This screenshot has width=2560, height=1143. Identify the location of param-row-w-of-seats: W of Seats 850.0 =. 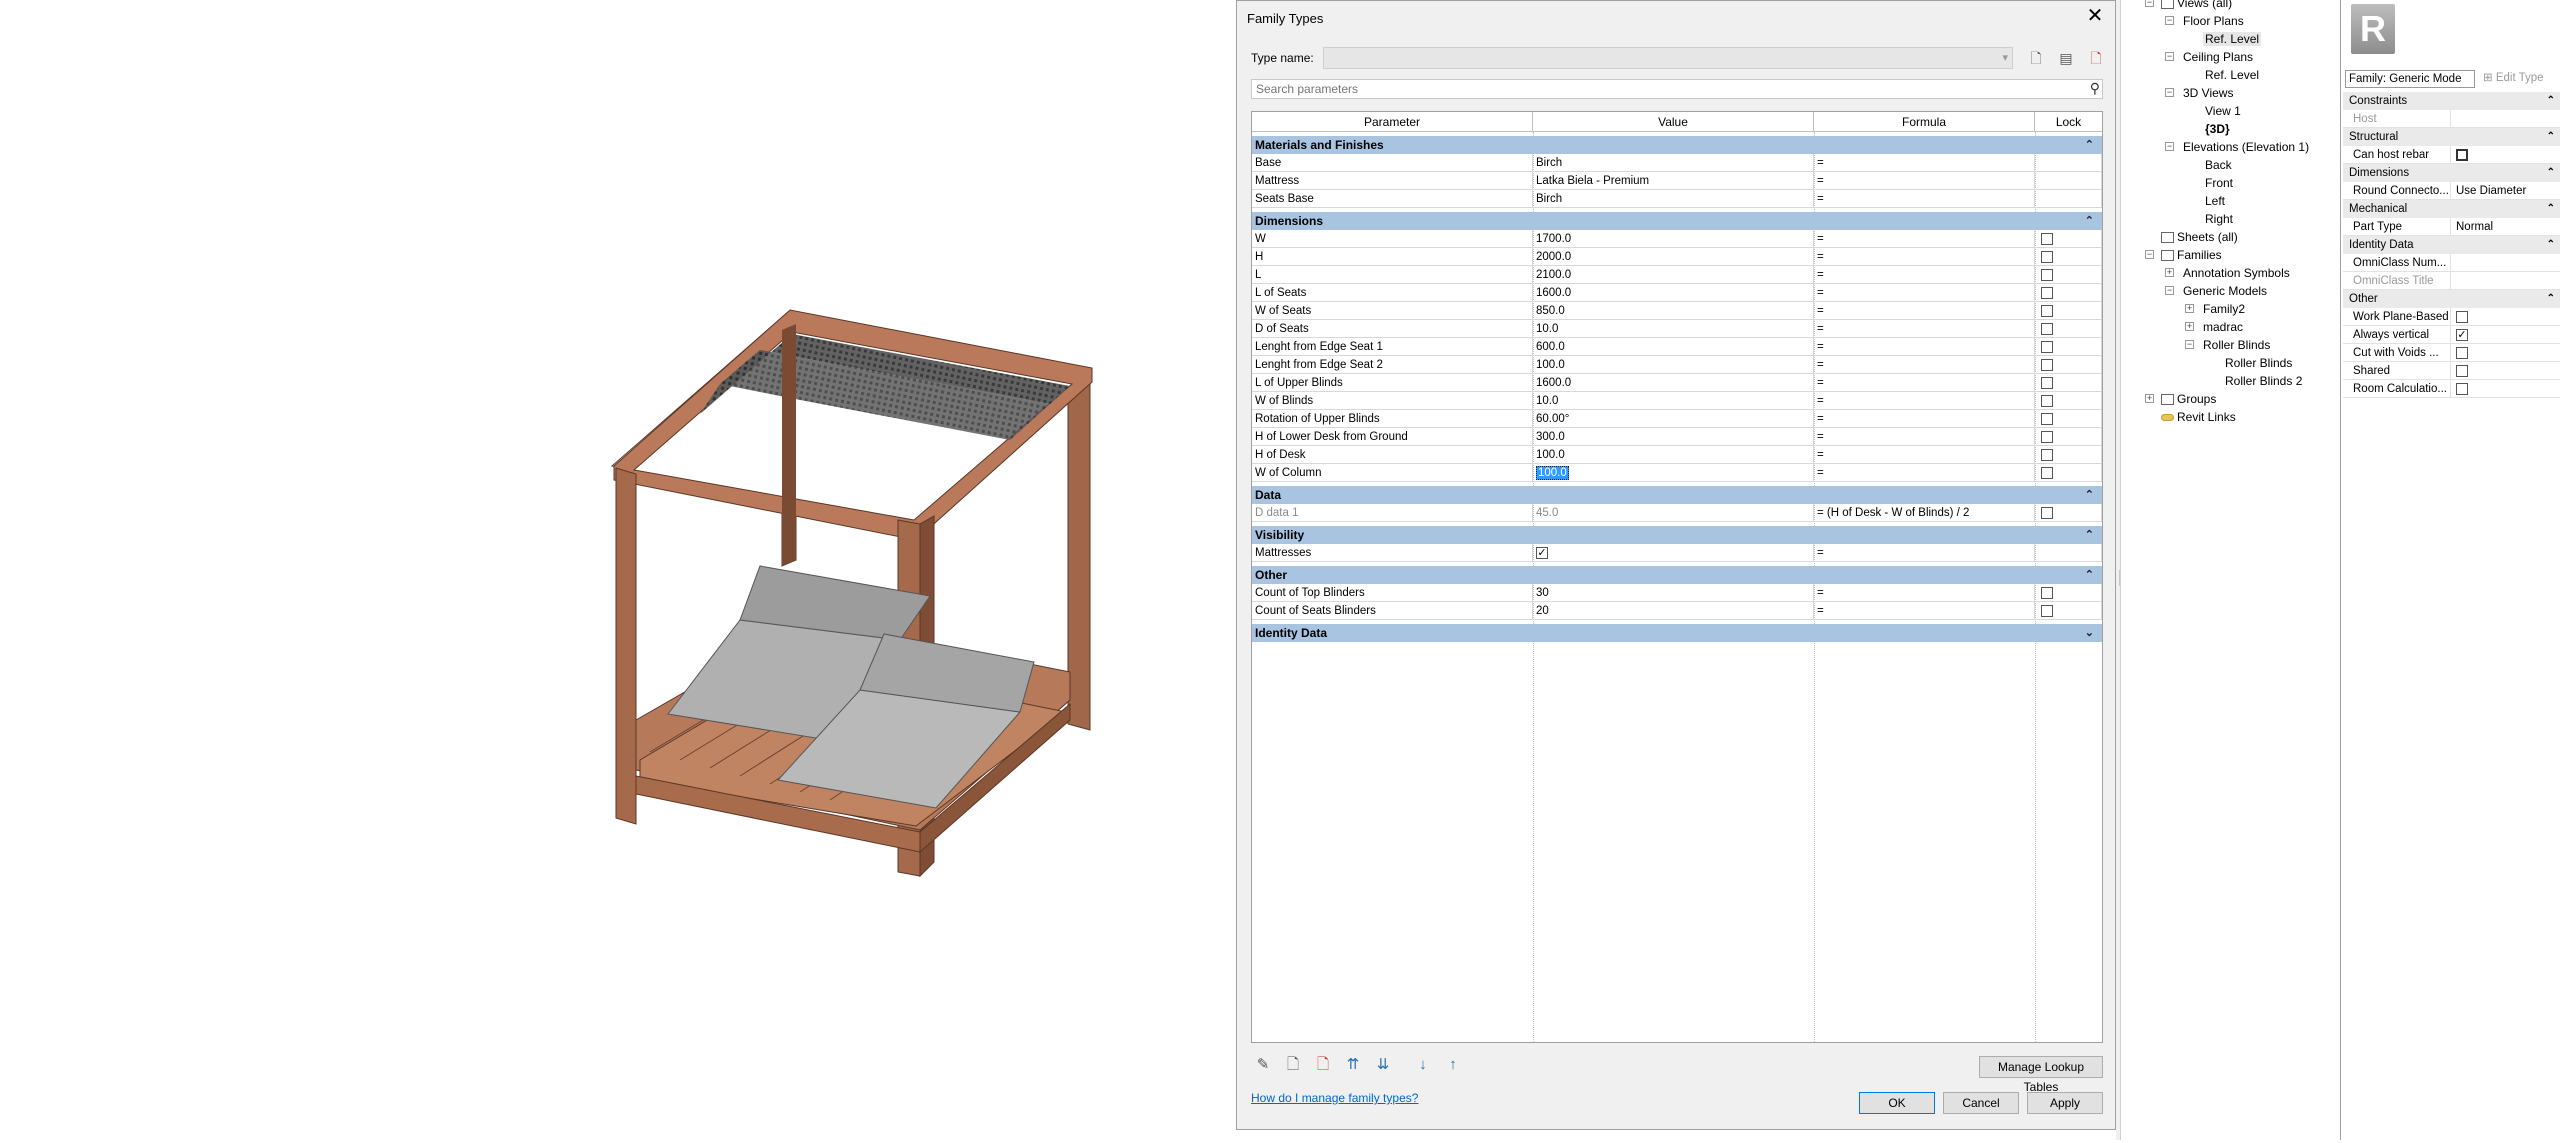
(1677, 311).